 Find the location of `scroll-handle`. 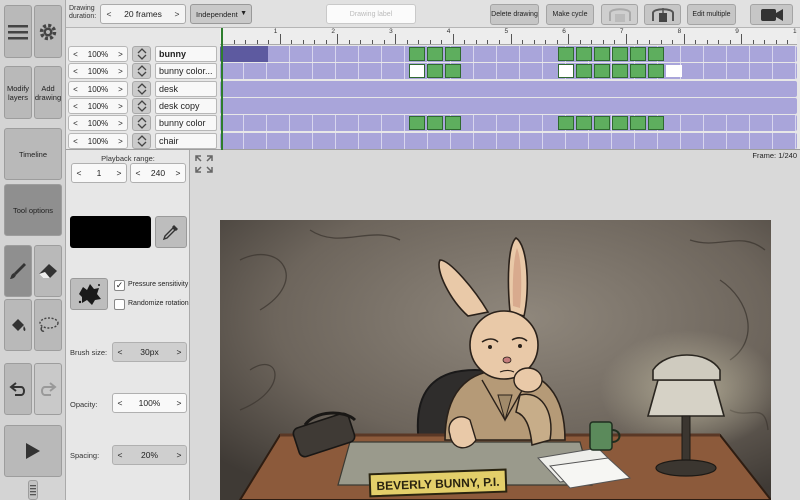

scroll-handle is located at coordinates (33, 490).